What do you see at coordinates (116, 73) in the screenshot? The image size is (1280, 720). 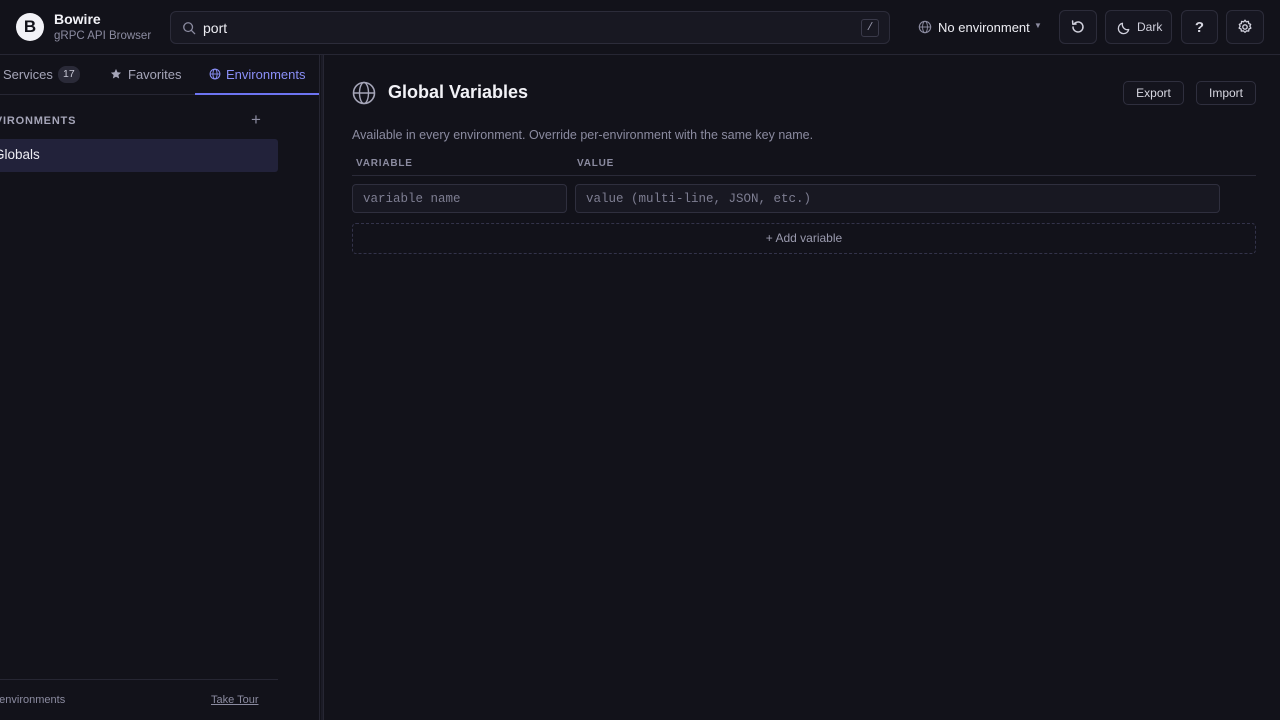 I see `star-icon` at bounding box center [116, 73].